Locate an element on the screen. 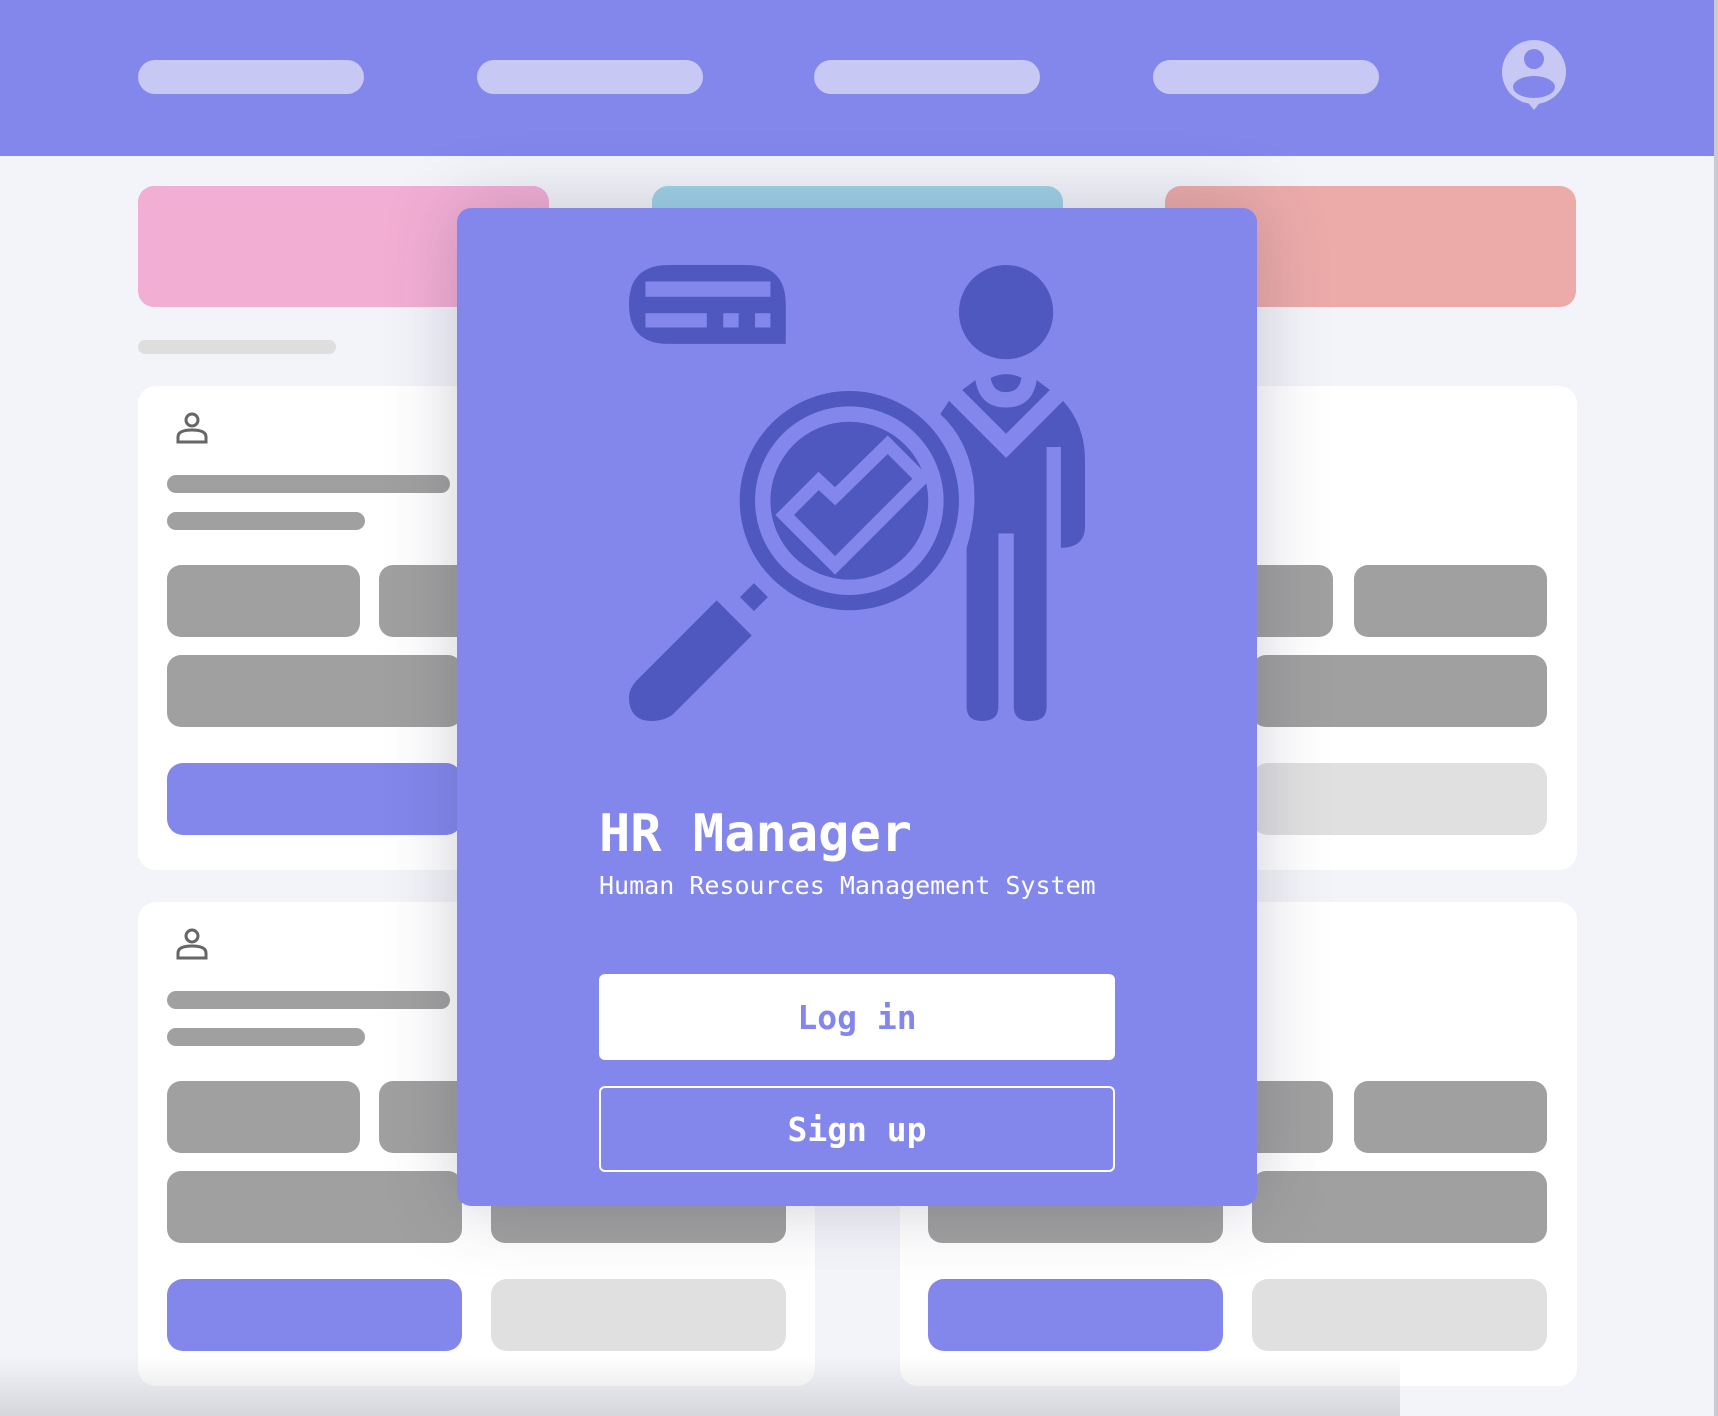 Image resolution: width=1718 pixels, height=1416 pixels. app-title: HR Manager is located at coordinates (756, 834).